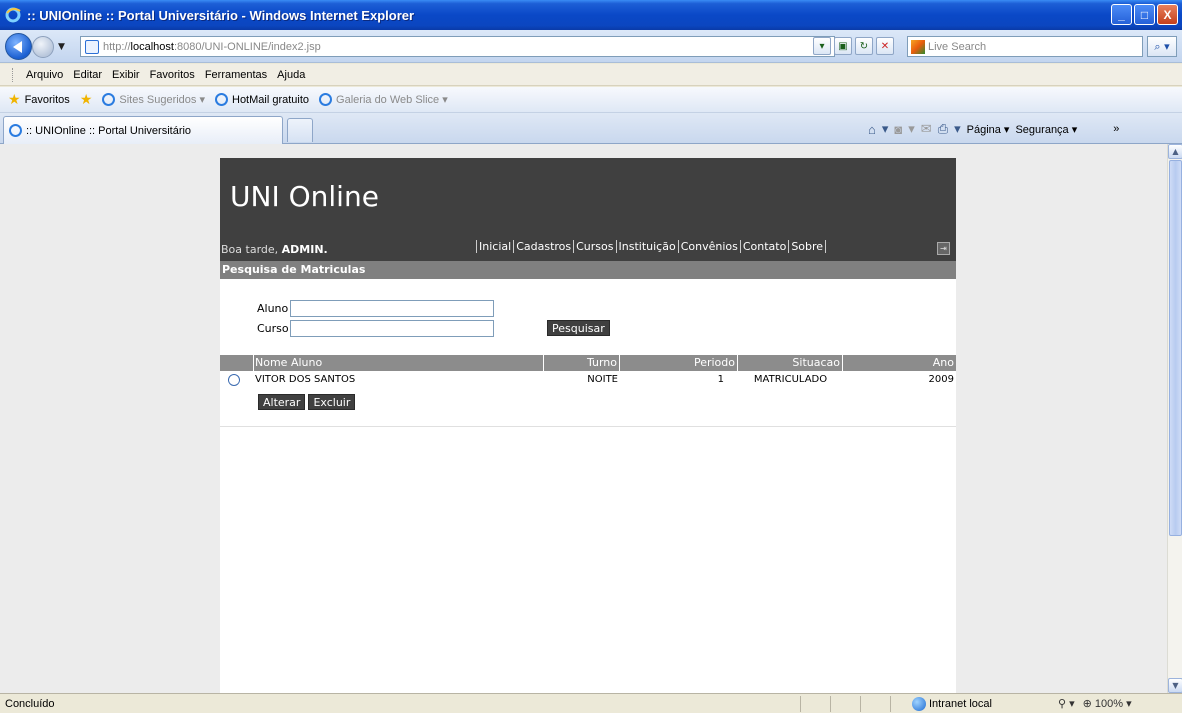 The width and height of the screenshot is (1182, 713). I want to click on search-button: Pesquisar, so click(578, 328).